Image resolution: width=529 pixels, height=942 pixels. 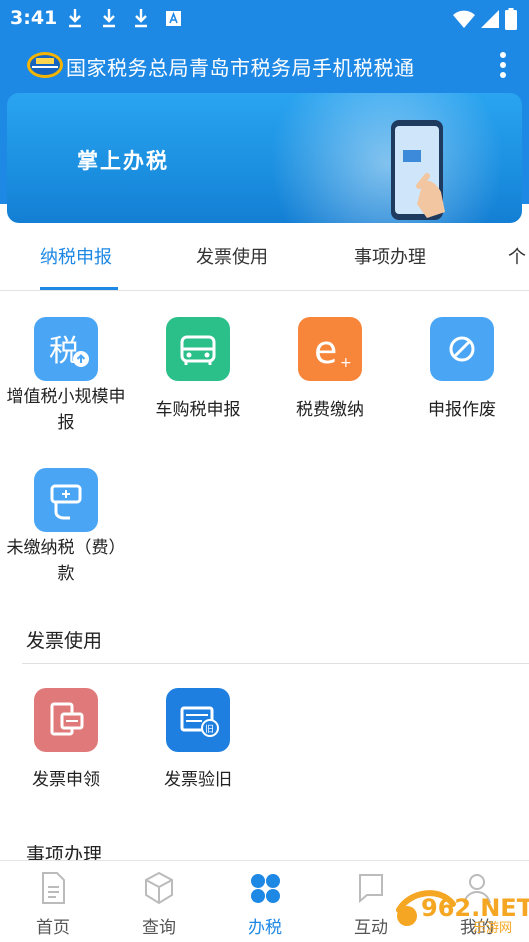 I want to click on nav-query: 查询, so click(x=159, y=901).